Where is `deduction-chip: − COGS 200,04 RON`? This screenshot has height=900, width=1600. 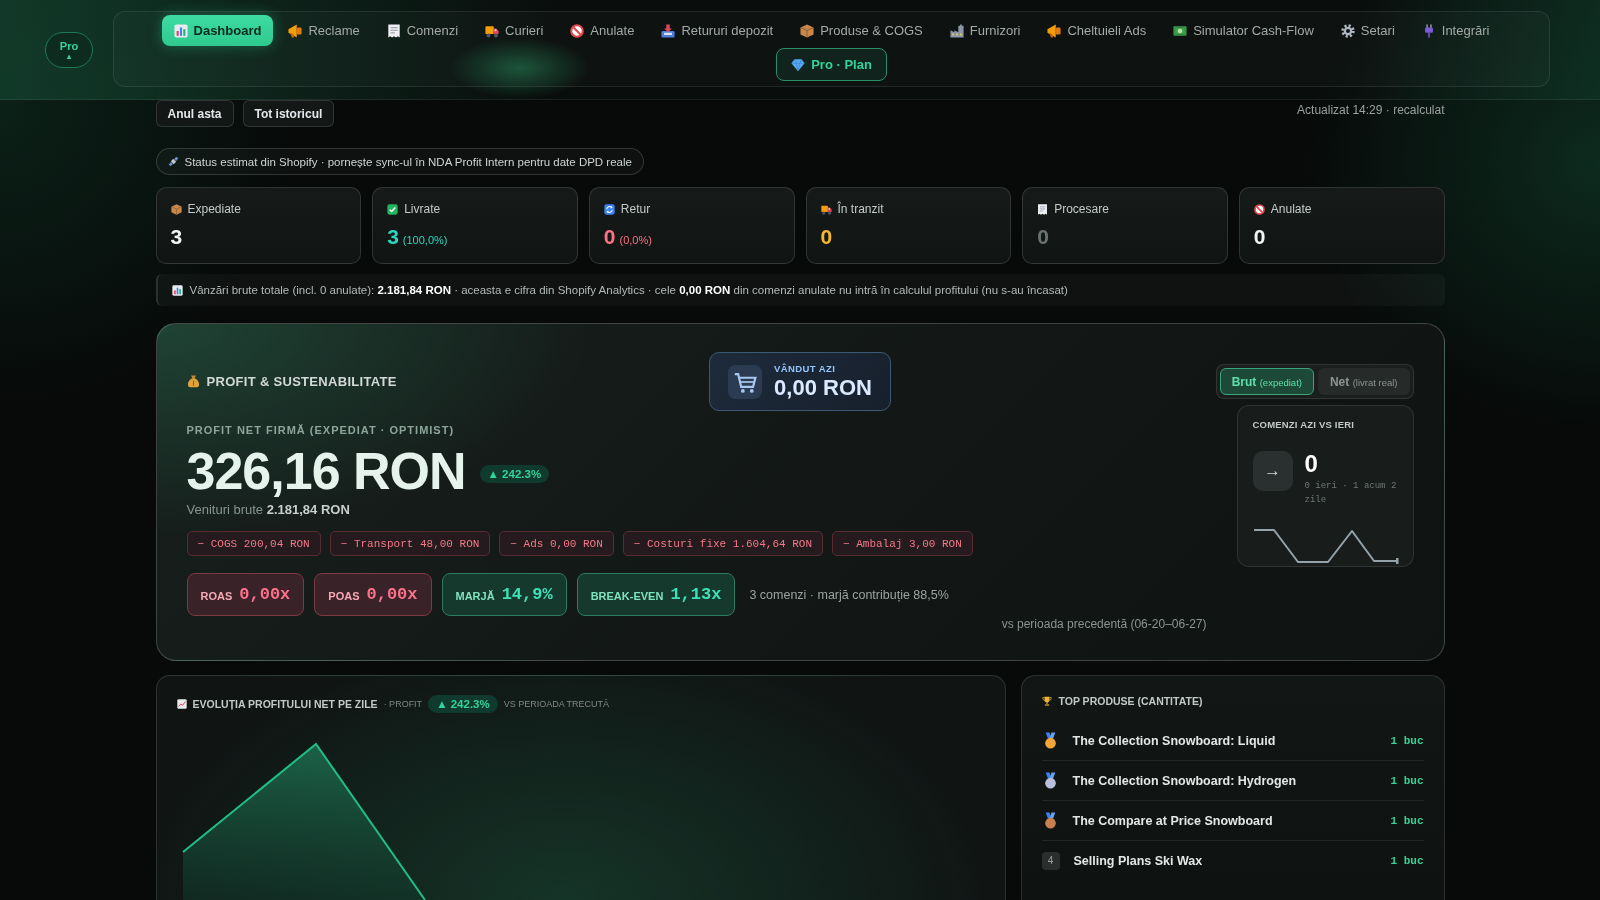
deduction-chip: − COGS 200,04 RON is located at coordinates (253, 543).